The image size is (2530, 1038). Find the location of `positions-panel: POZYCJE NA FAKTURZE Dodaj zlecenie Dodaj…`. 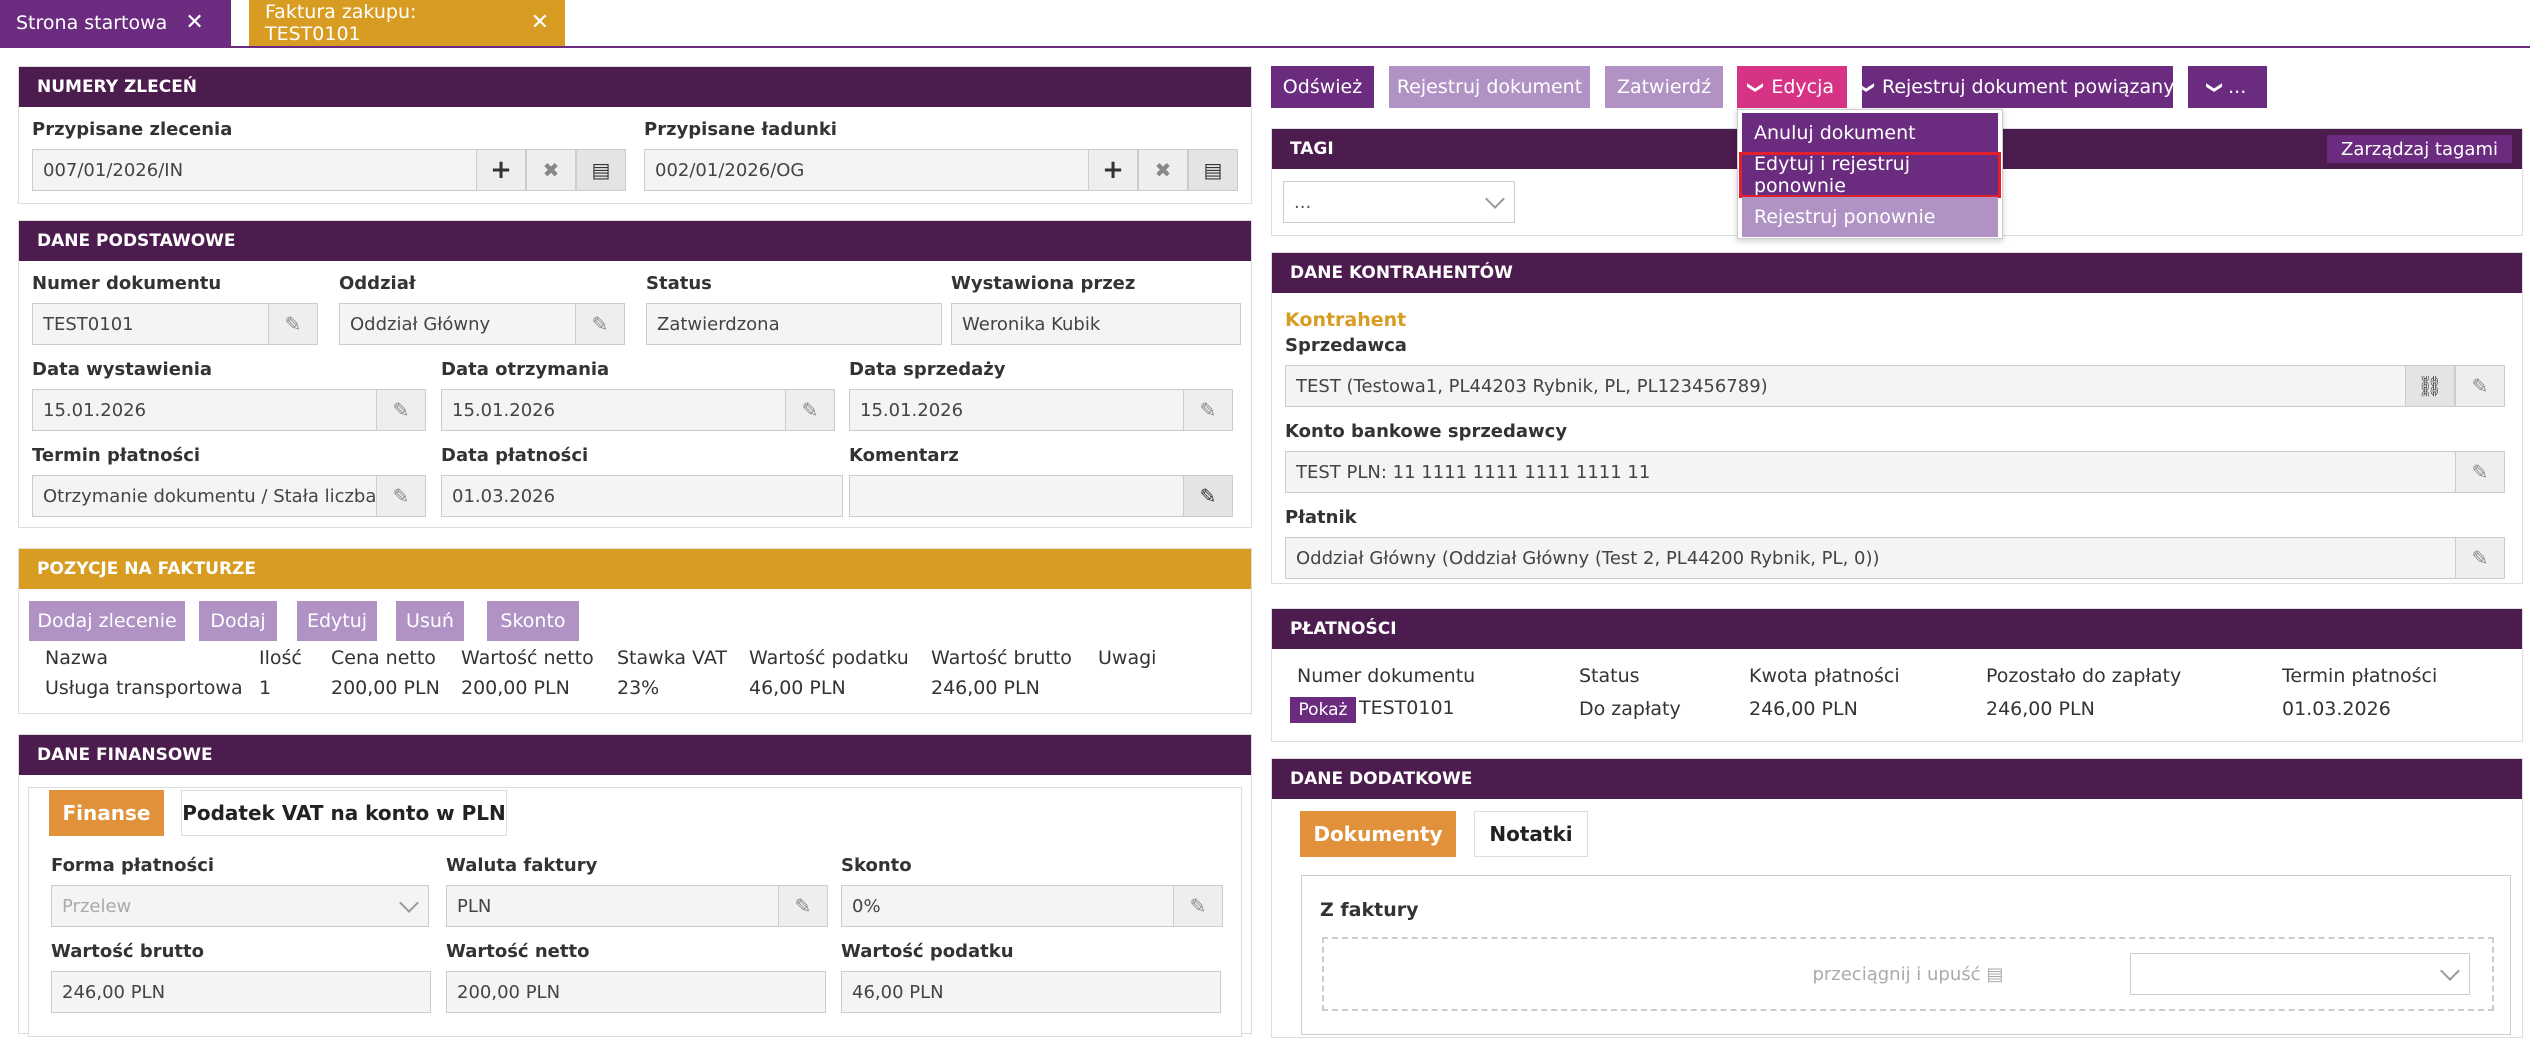

positions-panel: POZYCJE NA FAKTURZE Dodaj zlecenie Dodaj… is located at coordinates (635, 631).